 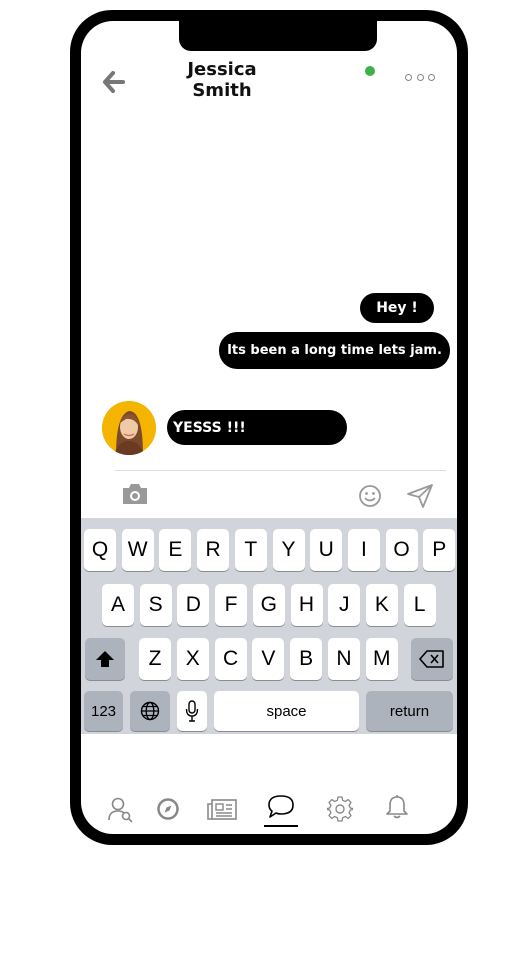 I want to click on globe-icon, so click(x=150, y=711).